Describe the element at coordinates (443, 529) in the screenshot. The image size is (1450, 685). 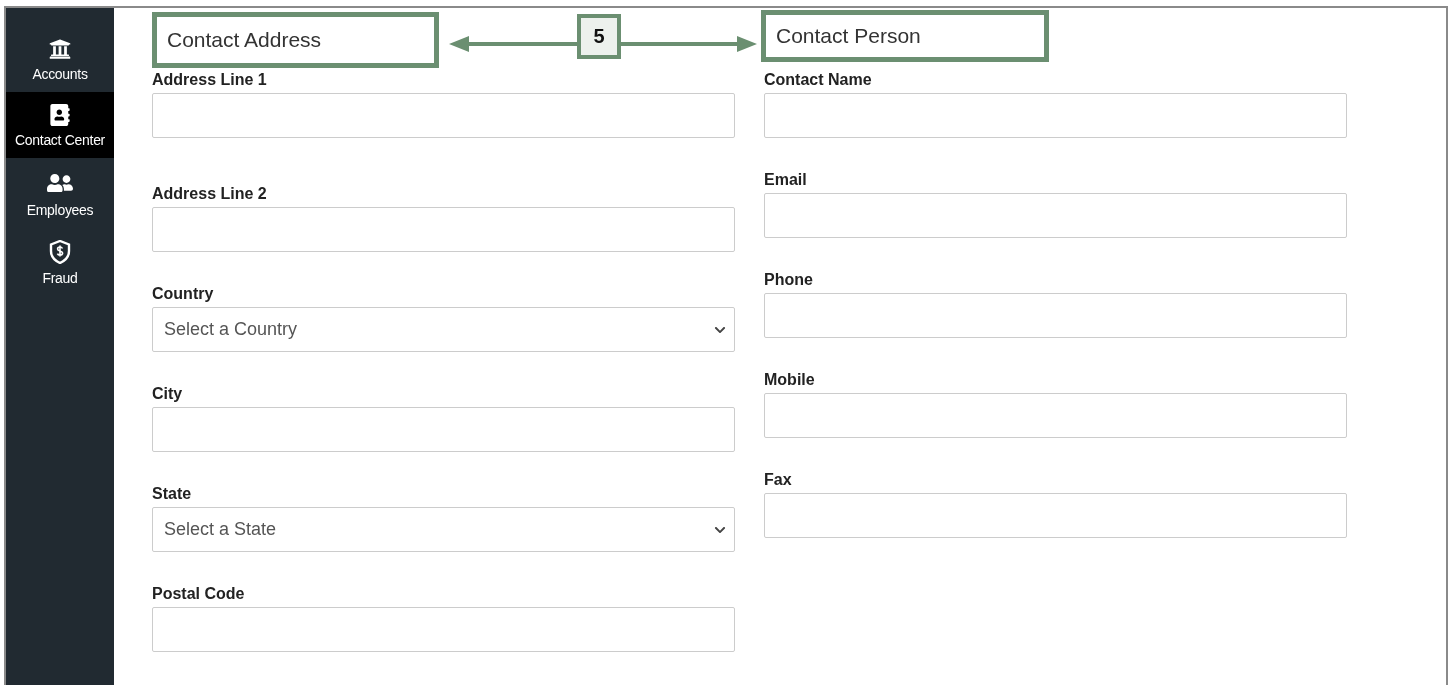
I see `select-dropdown: Select a State` at that location.